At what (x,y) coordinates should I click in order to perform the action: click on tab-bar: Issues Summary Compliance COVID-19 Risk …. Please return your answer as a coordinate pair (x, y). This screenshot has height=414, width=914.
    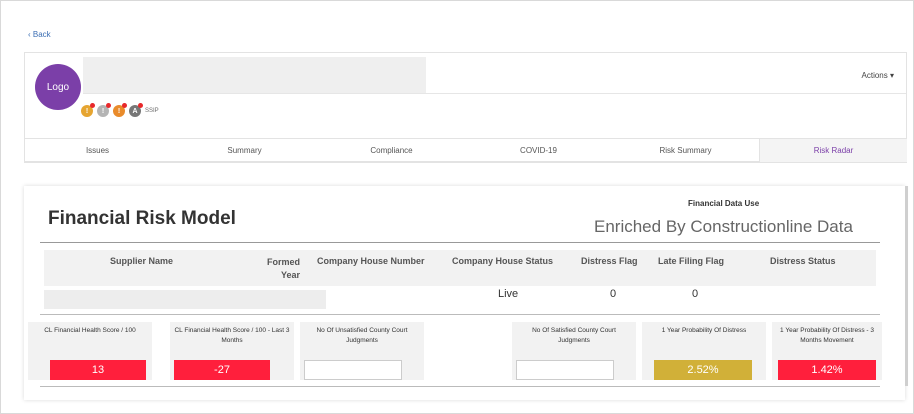
    Looking at the image, I should click on (465, 150).